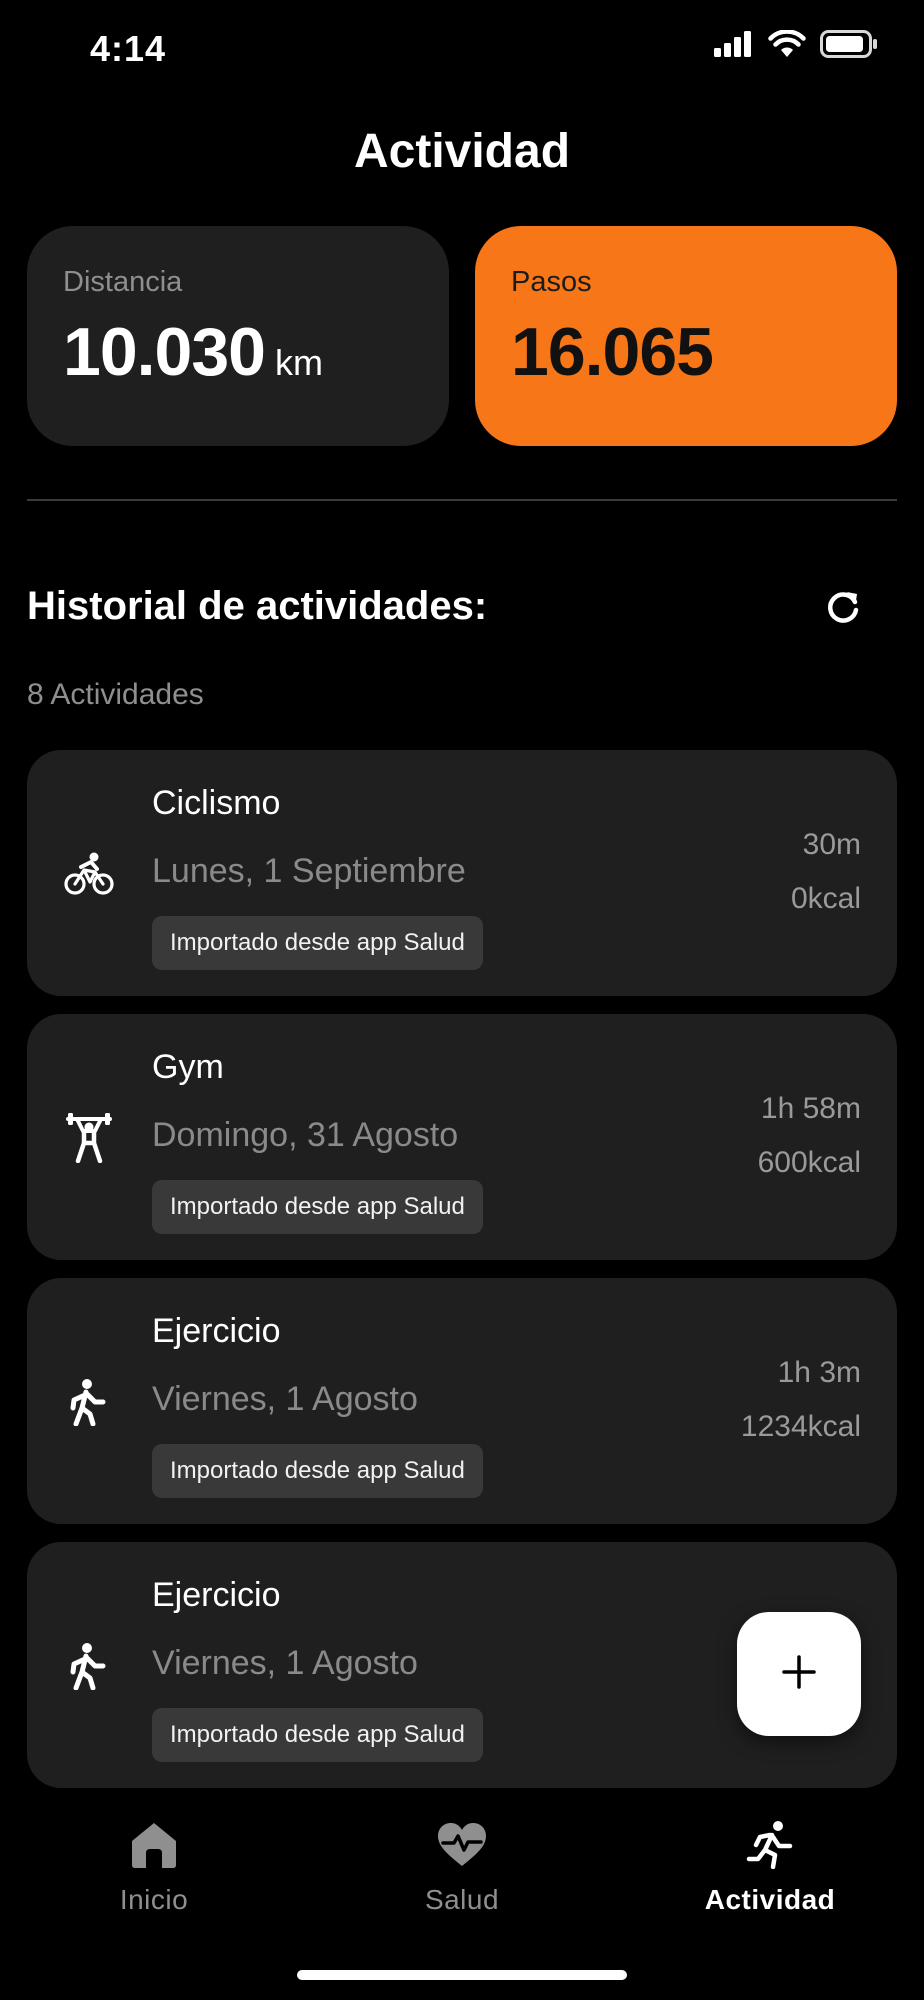 The height and width of the screenshot is (2000, 924). Describe the element at coordinates (115, 694) in the screenshot. I see `activity-count: 8 Actividades` at that location.